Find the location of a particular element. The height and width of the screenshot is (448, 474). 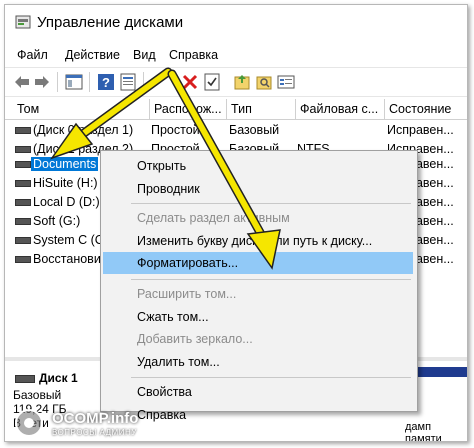

disk-management-app-icon is located at coordinates (23, 22).